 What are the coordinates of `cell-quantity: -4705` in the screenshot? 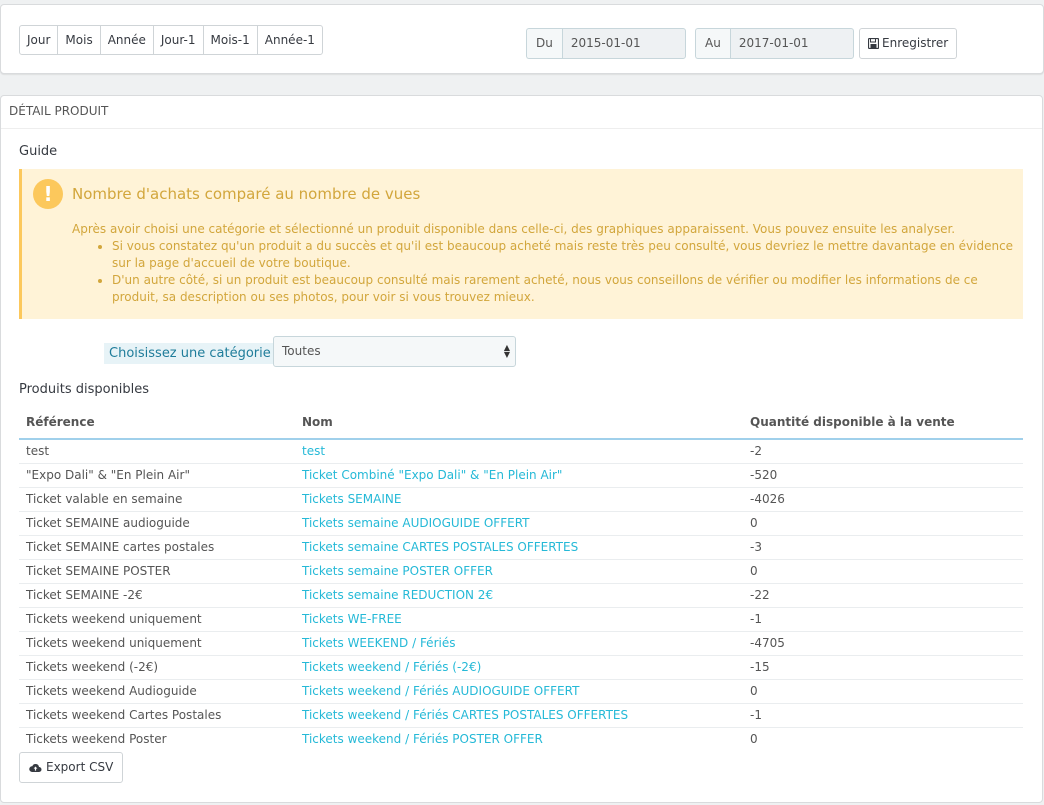 It's located at (883, 643).